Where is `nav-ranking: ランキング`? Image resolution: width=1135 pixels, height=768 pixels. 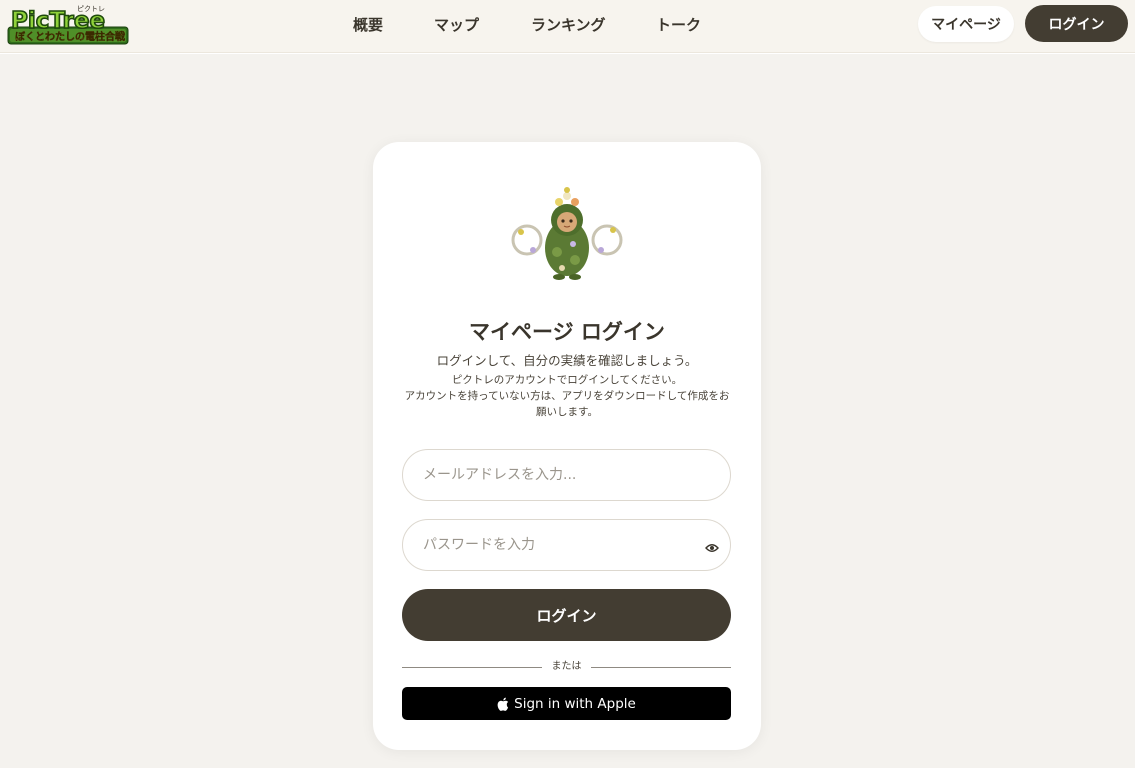
nav-ranking: ランキング is located at coordinates (568, 24).